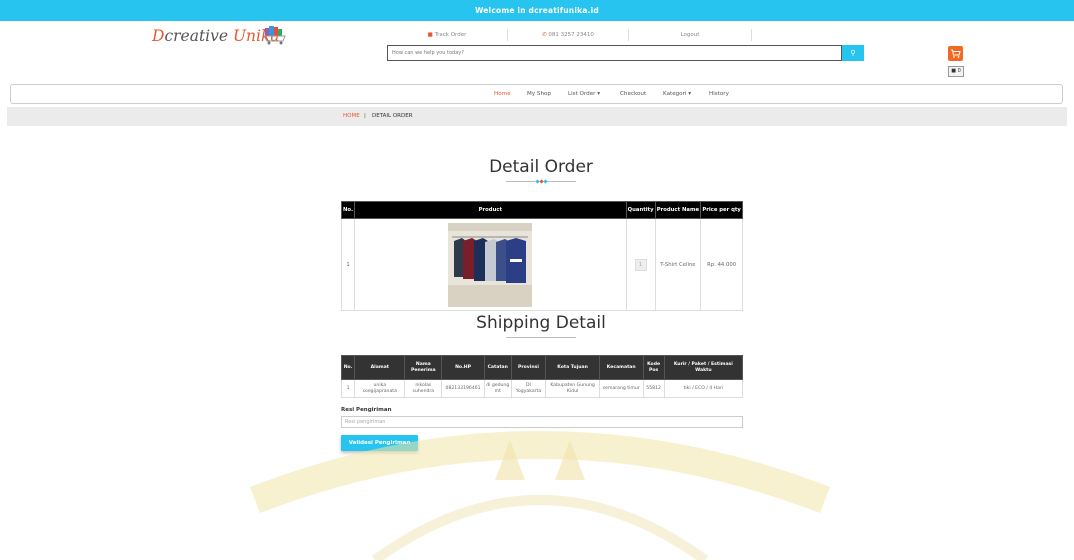 The width and height of the screenshot is (1074, 560). I want to click on logout-link: Logout, so click(690, 35).